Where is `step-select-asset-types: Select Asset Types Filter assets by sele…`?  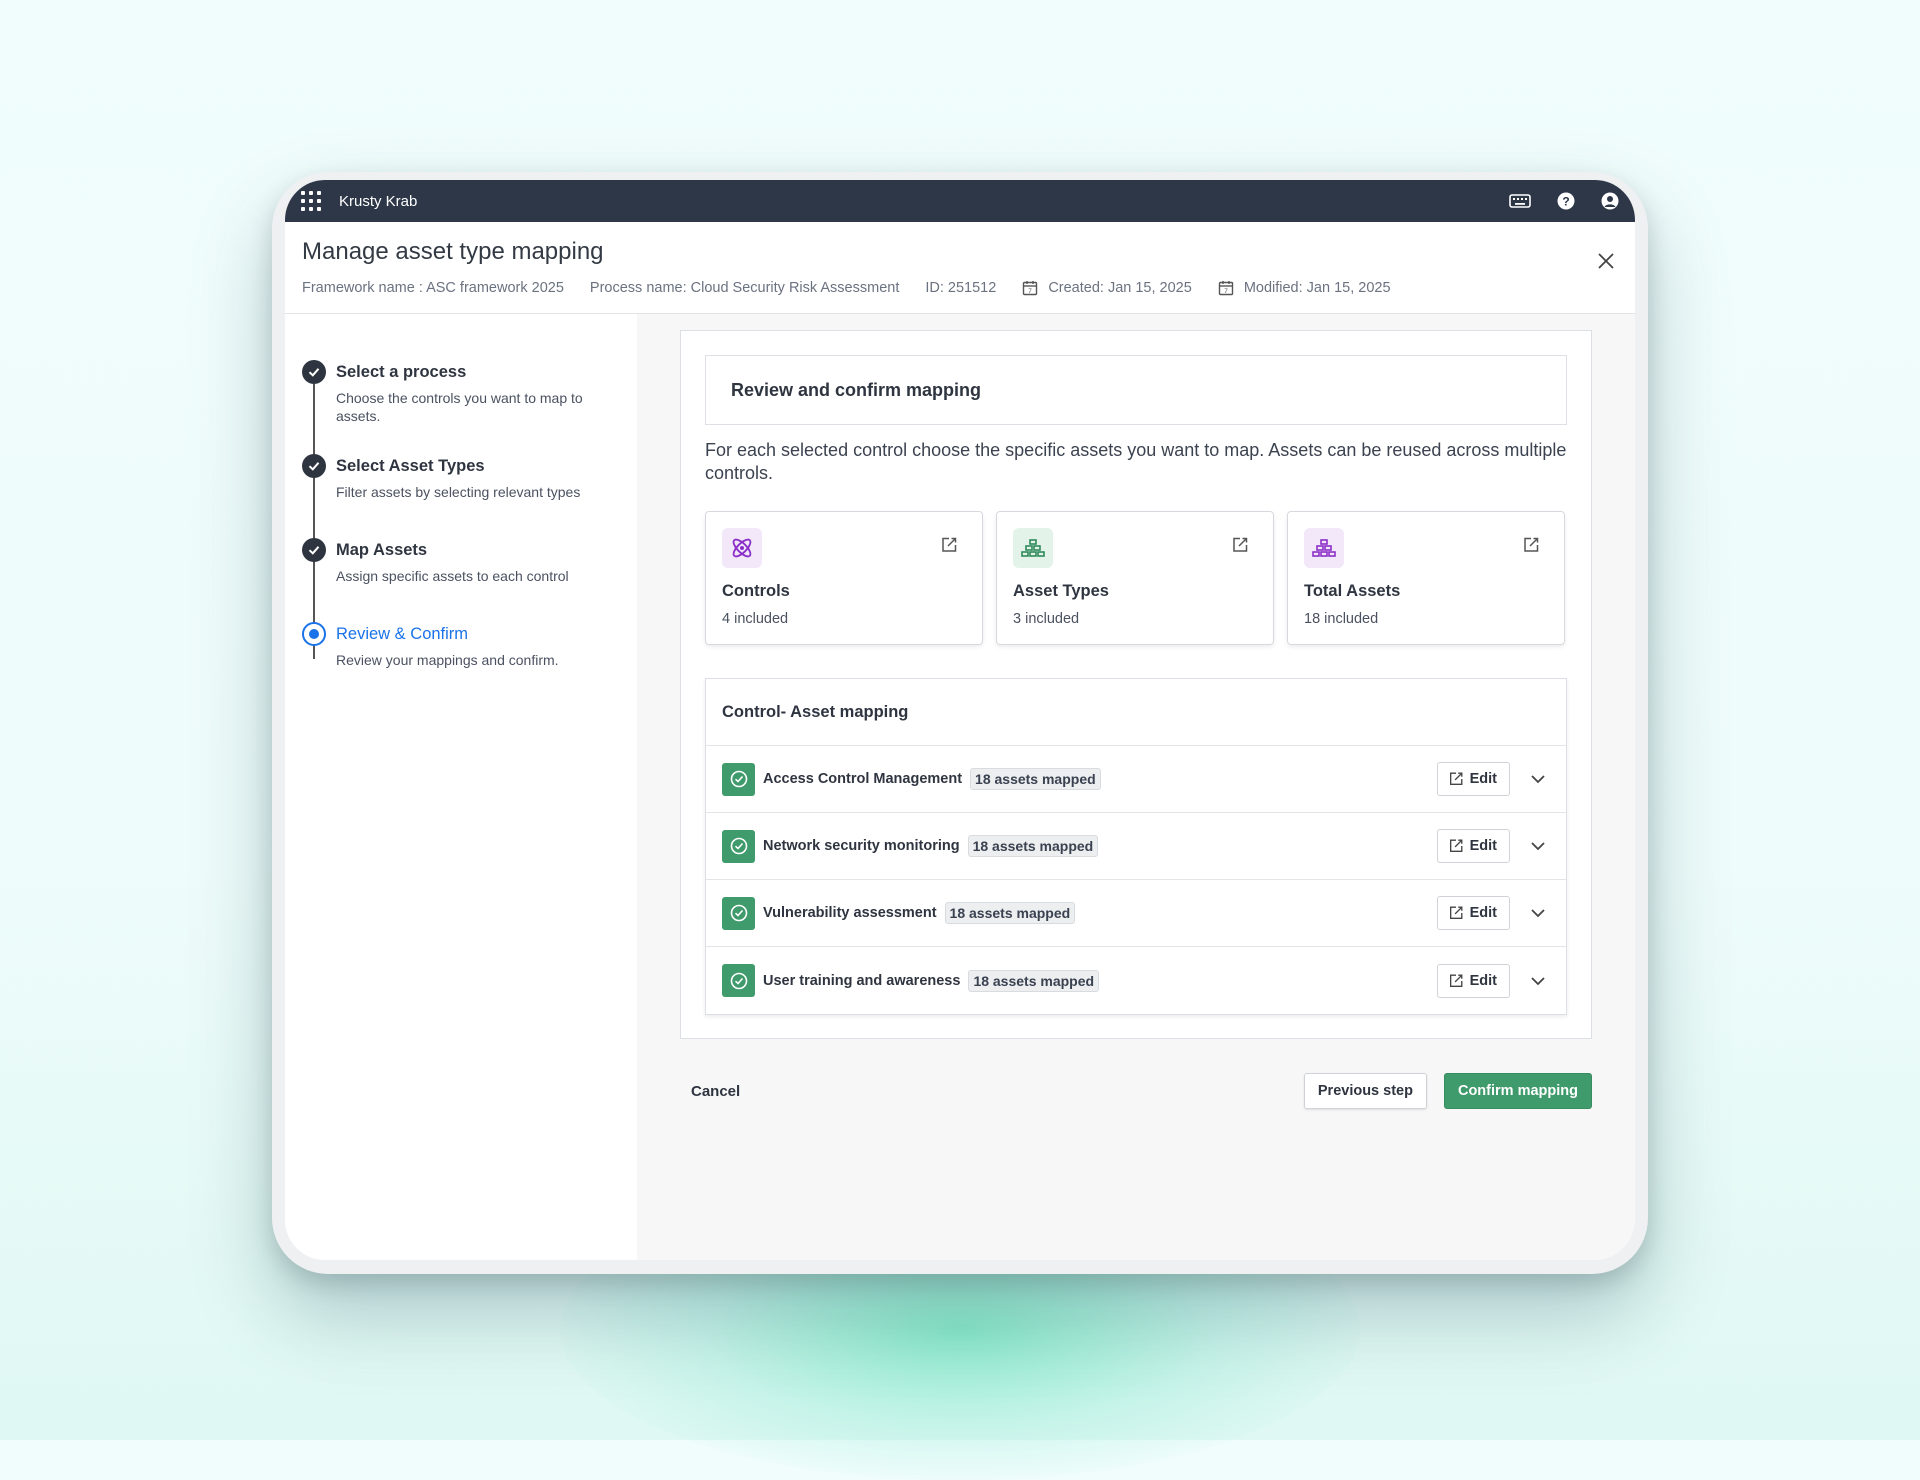
step-select-asset-types: Select Asset Types Filter assets by sele… is located at coordinates (469, 477).